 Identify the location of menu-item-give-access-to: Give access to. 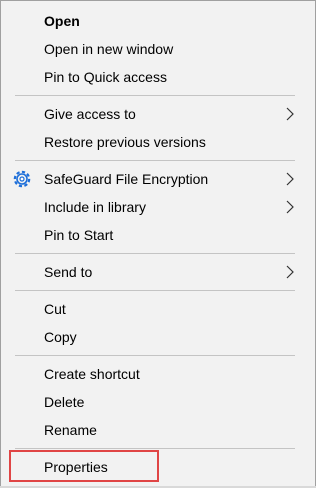
(158, 114).